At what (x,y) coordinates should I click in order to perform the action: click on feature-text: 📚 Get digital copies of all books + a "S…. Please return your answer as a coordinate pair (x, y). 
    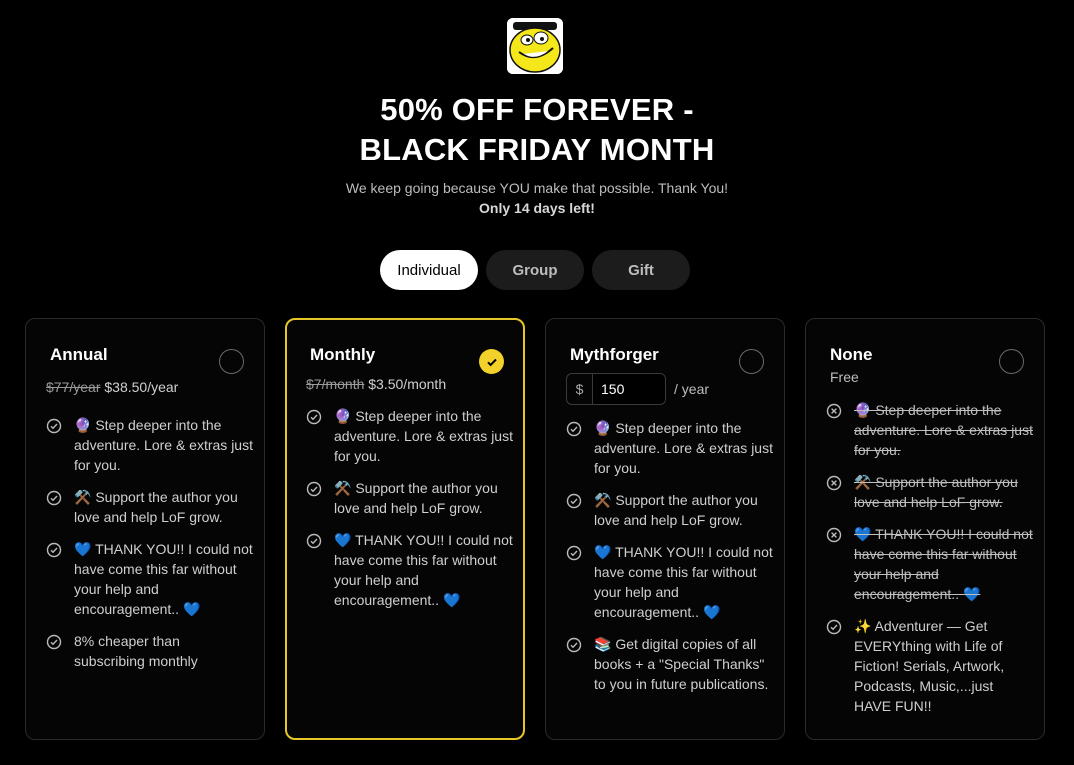
    Looking at the image, I should click on (681, 664).